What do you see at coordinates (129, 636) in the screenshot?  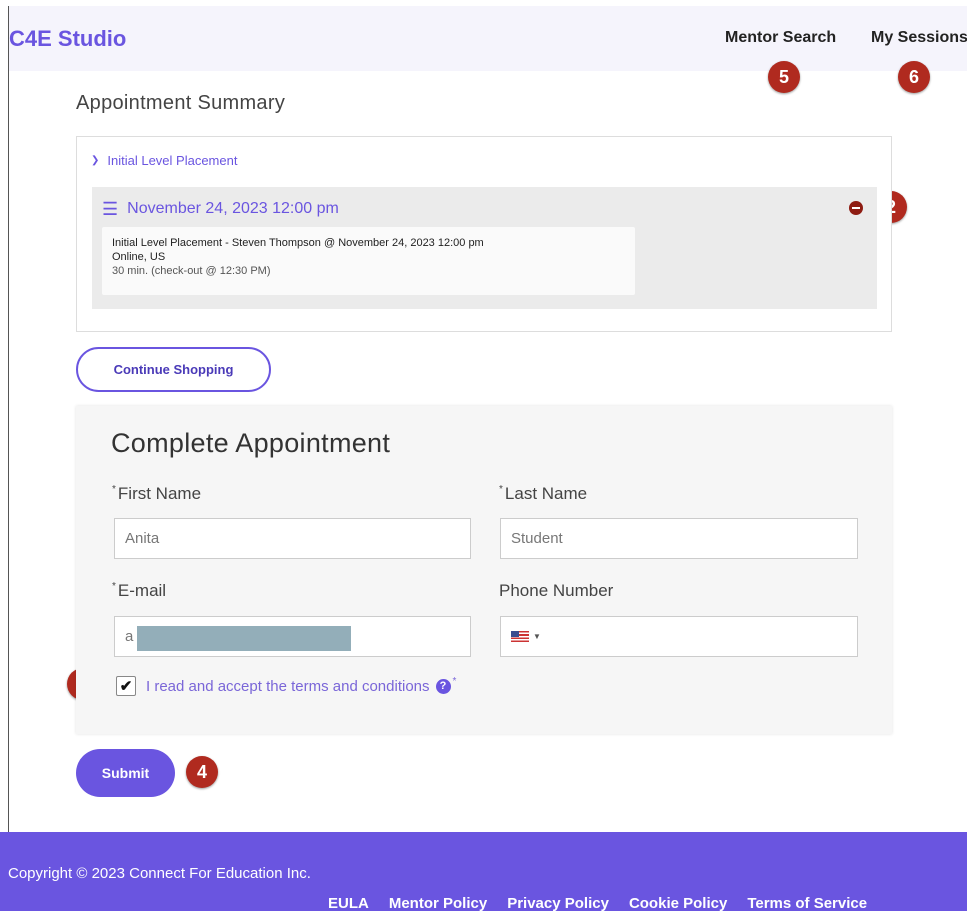 I see `email-value: a` at bounding box center [129, 636].